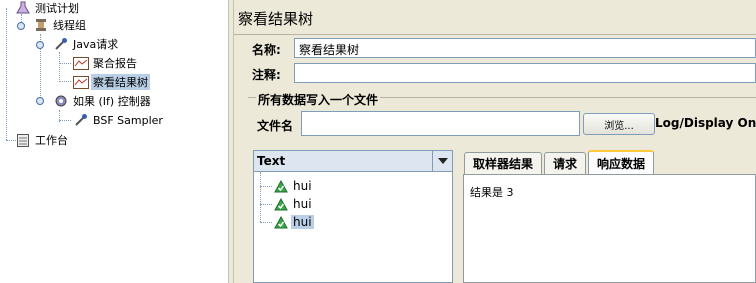 The image size is (756, 283). Describe the element at coordinates (705, 123) in the screenshot. I see `log-display-only-label: Log/Display Only:` at that location.